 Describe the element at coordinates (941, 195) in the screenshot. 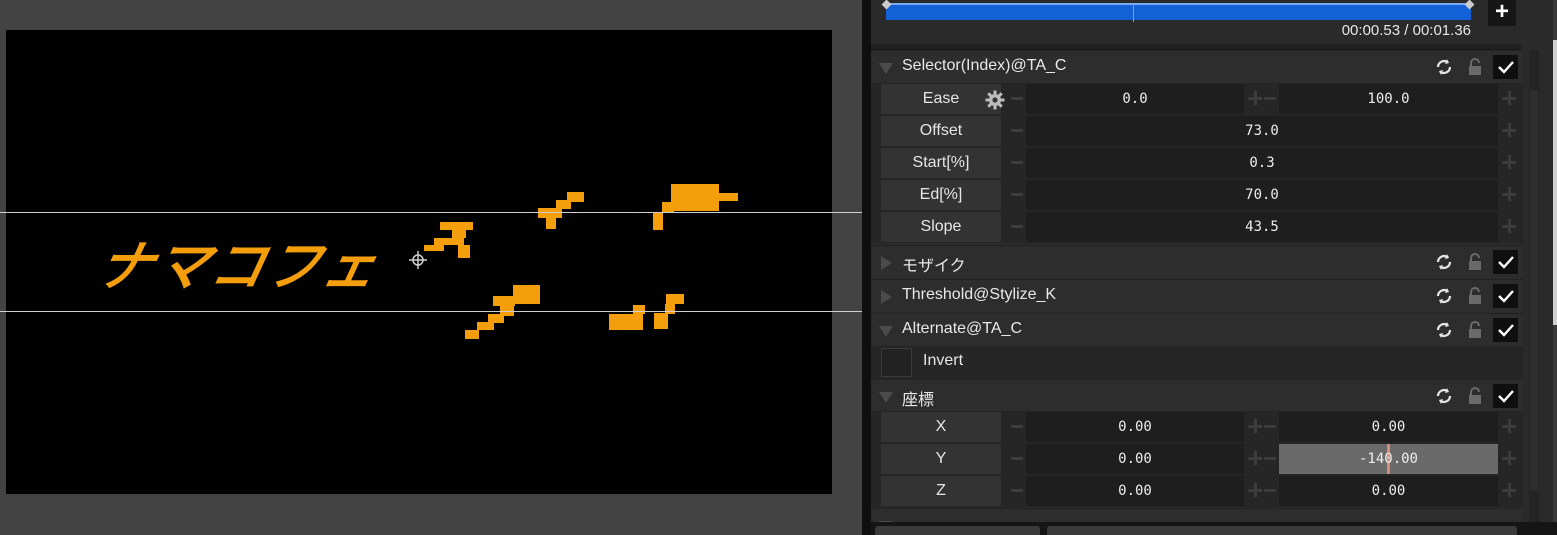

I see `param-label: Ed[%]` at that location.